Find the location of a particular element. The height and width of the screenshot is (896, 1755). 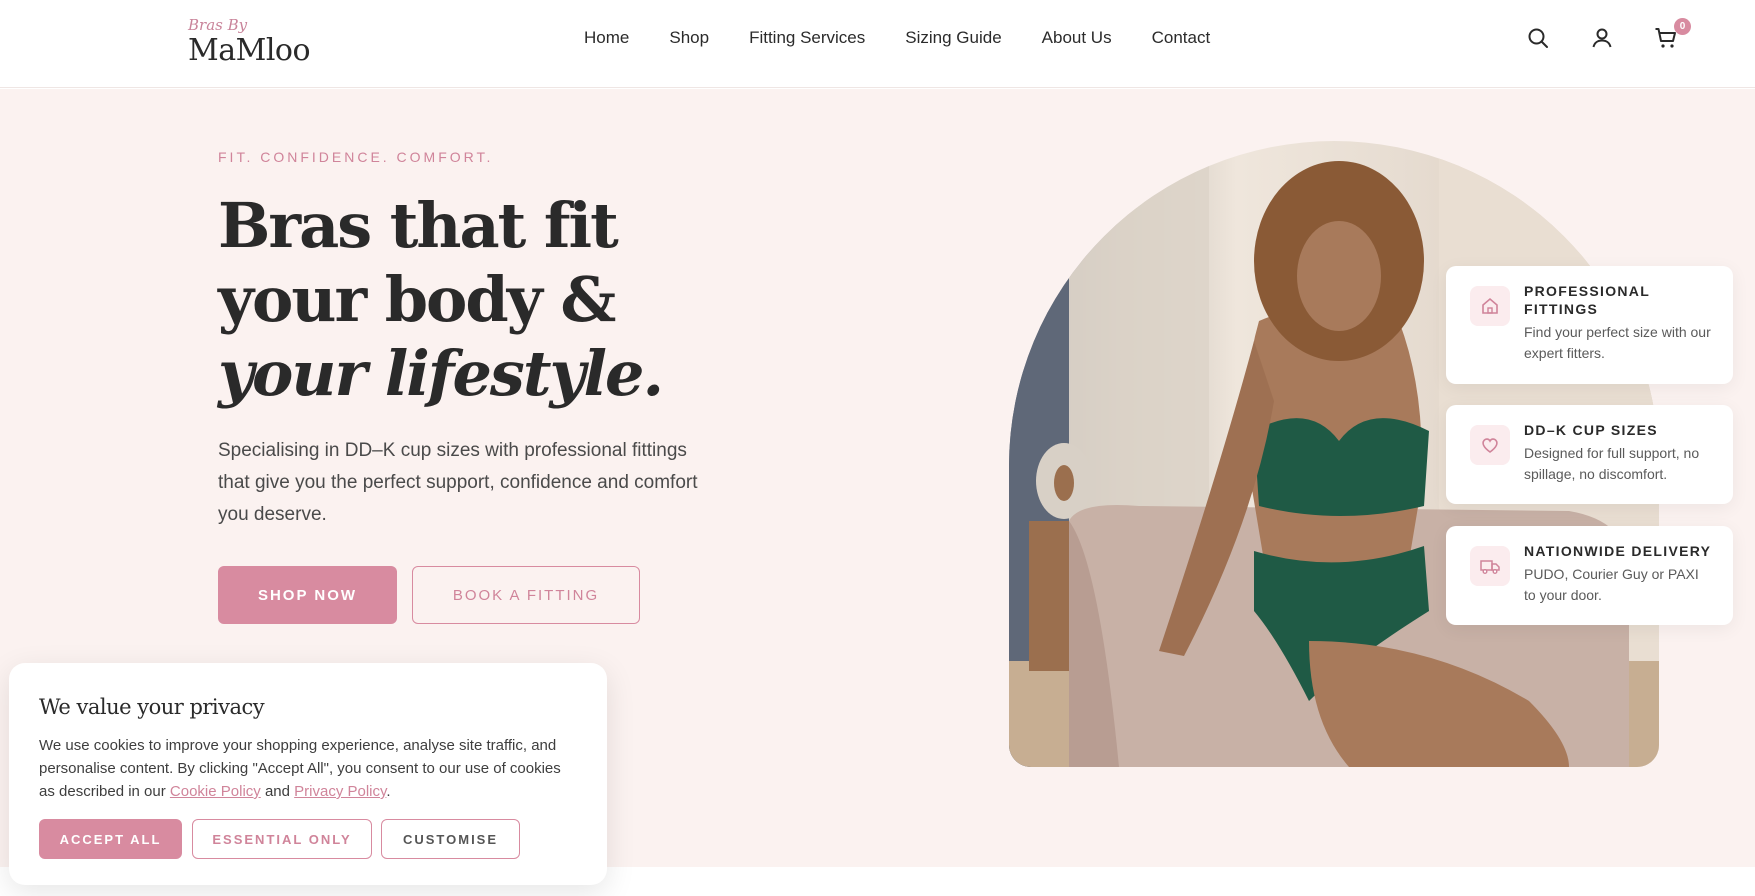

header-icons: 0 is located at coordinates (1608, 34).